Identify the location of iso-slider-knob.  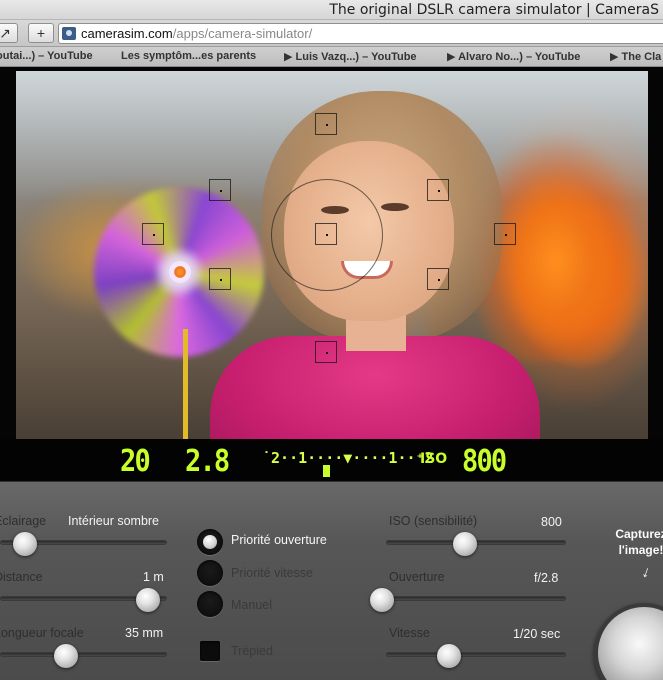
(464, 544).